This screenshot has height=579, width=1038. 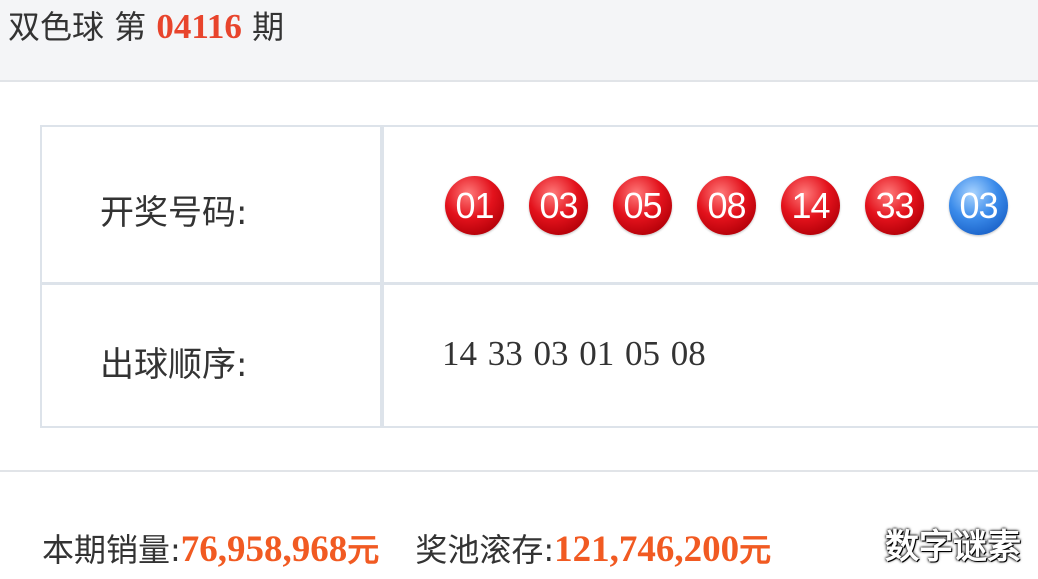 What do you see at coordinates (111, 550) in the screenshot?
I see `sales-label: 本期销量:` at bounding box center [111, 550].